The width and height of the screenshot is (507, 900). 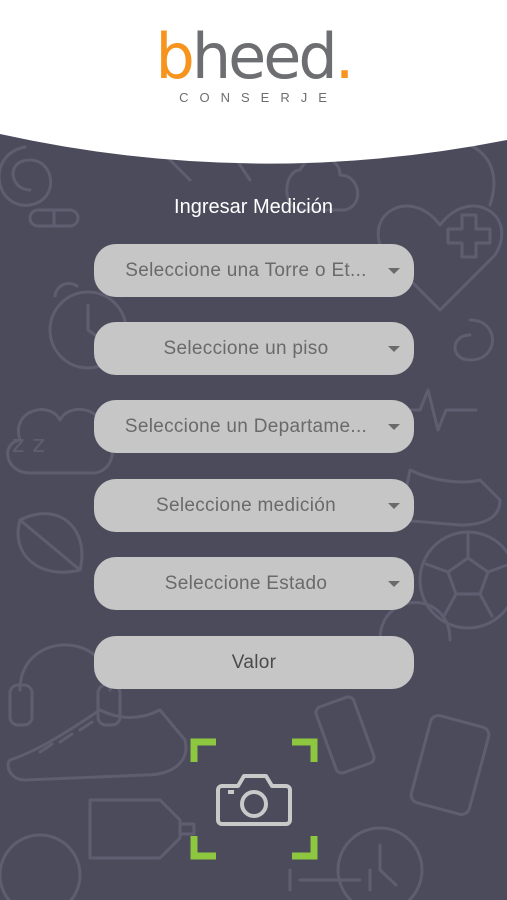 What do you see at coordinates (174, 56) in the screenshot?
I see `logo-letter-b: b` at bounding box center [174, 56].